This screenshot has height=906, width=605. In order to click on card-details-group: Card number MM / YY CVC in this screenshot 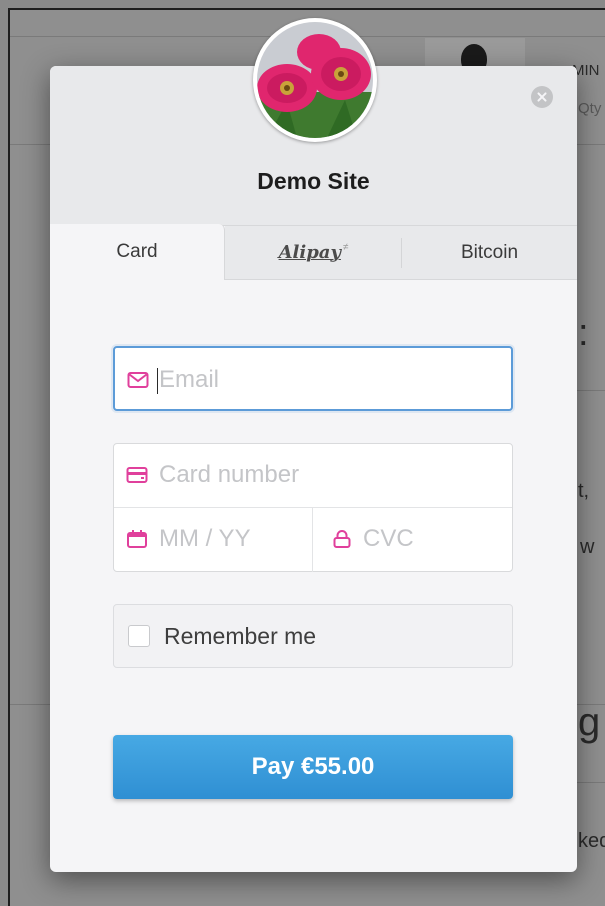, I will do `click(313, 507)`.